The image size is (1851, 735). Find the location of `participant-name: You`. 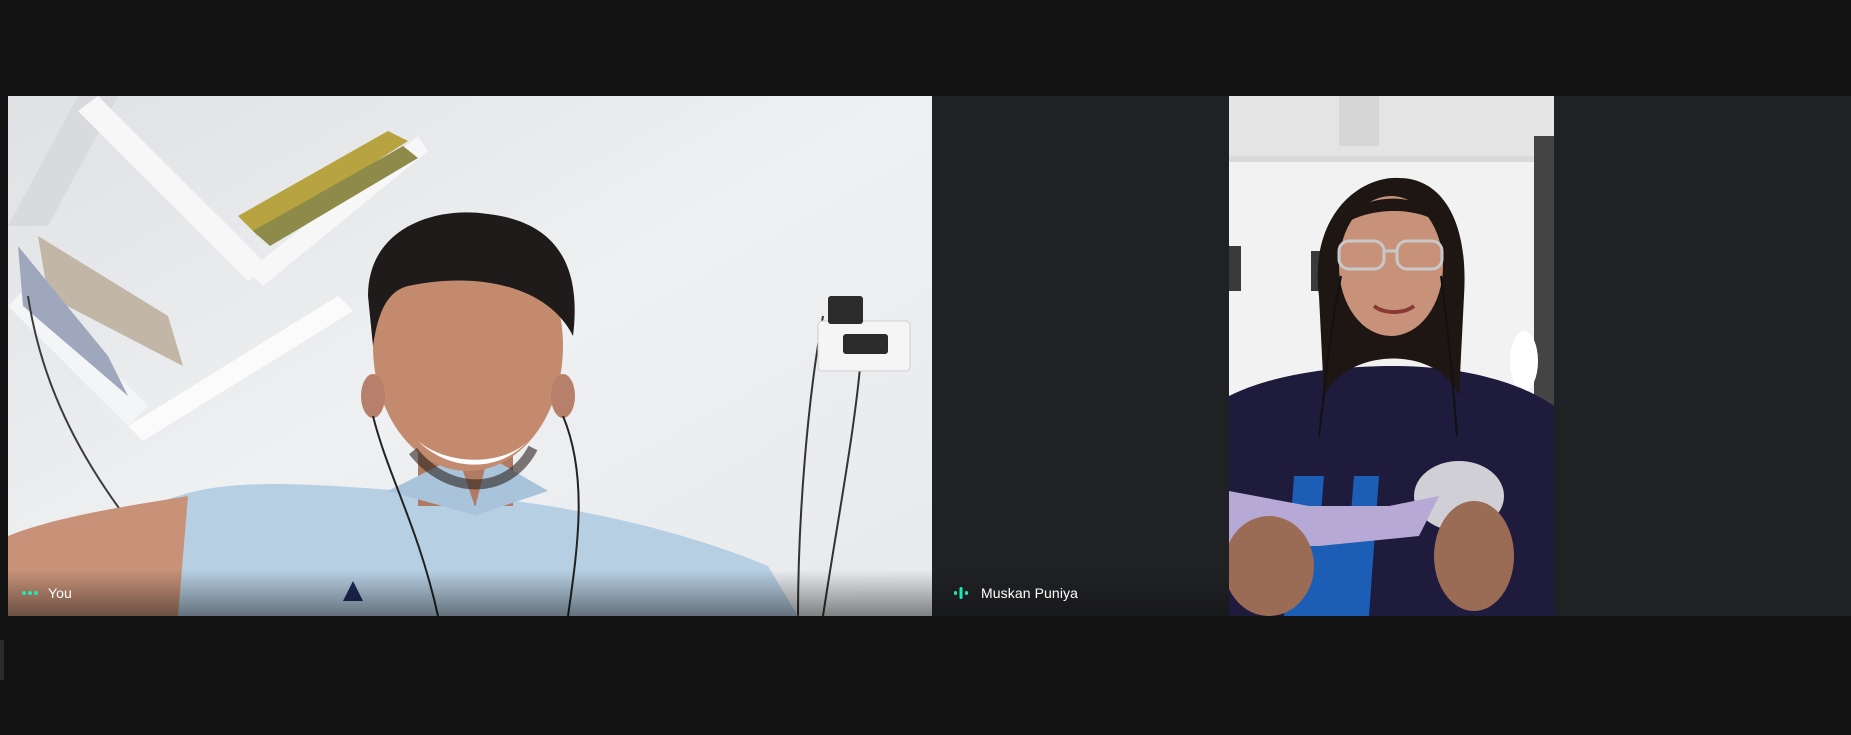

participant-name: You is located at coordinates (60, 593).